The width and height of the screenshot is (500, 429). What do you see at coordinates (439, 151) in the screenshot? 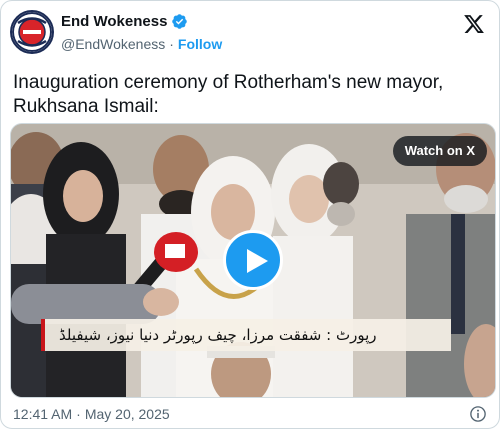
I see `watch-on-x-button: Watch on X` at bounding box center [439, 151].